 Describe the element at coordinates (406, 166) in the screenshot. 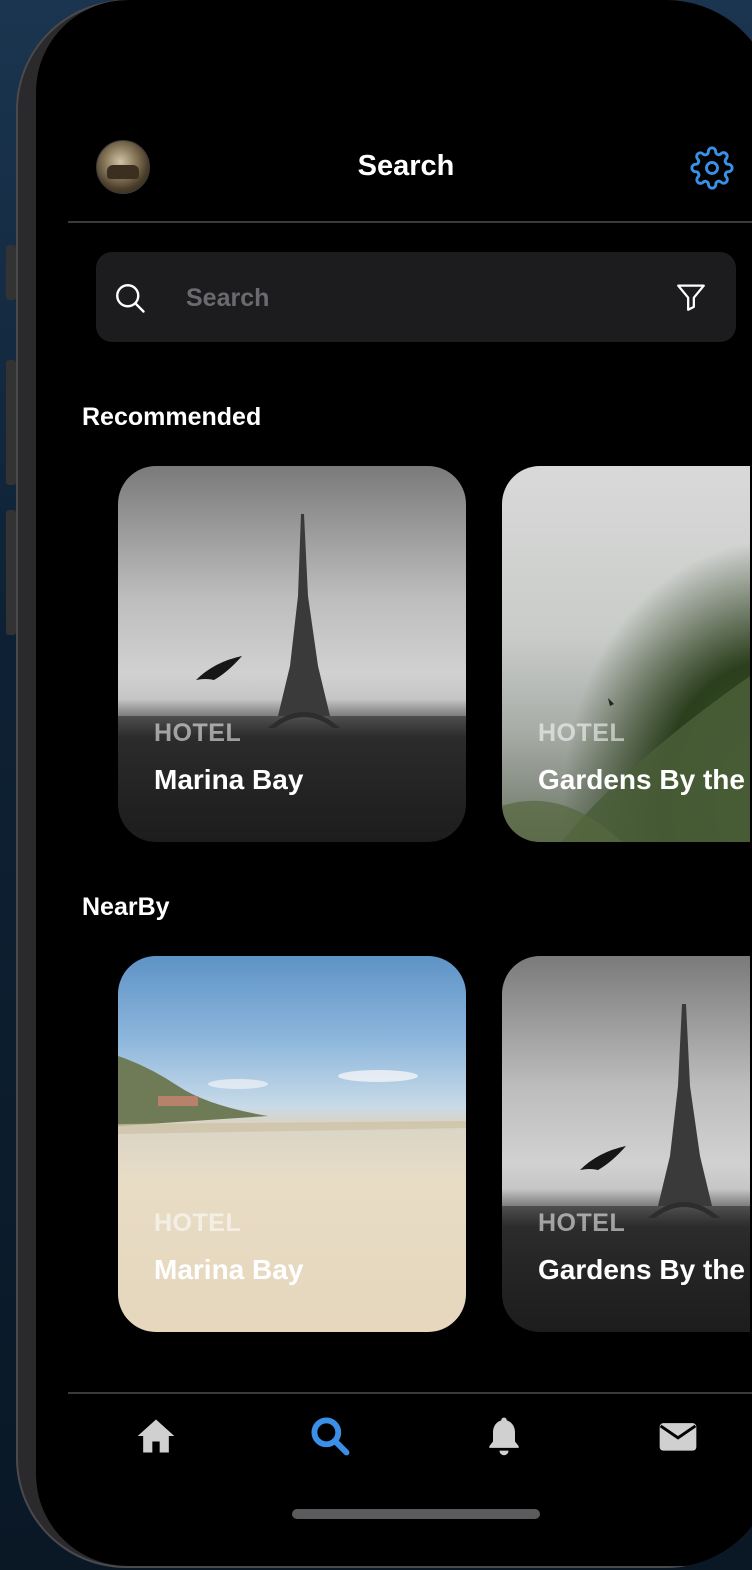

I see `page-title: Search` at that location.